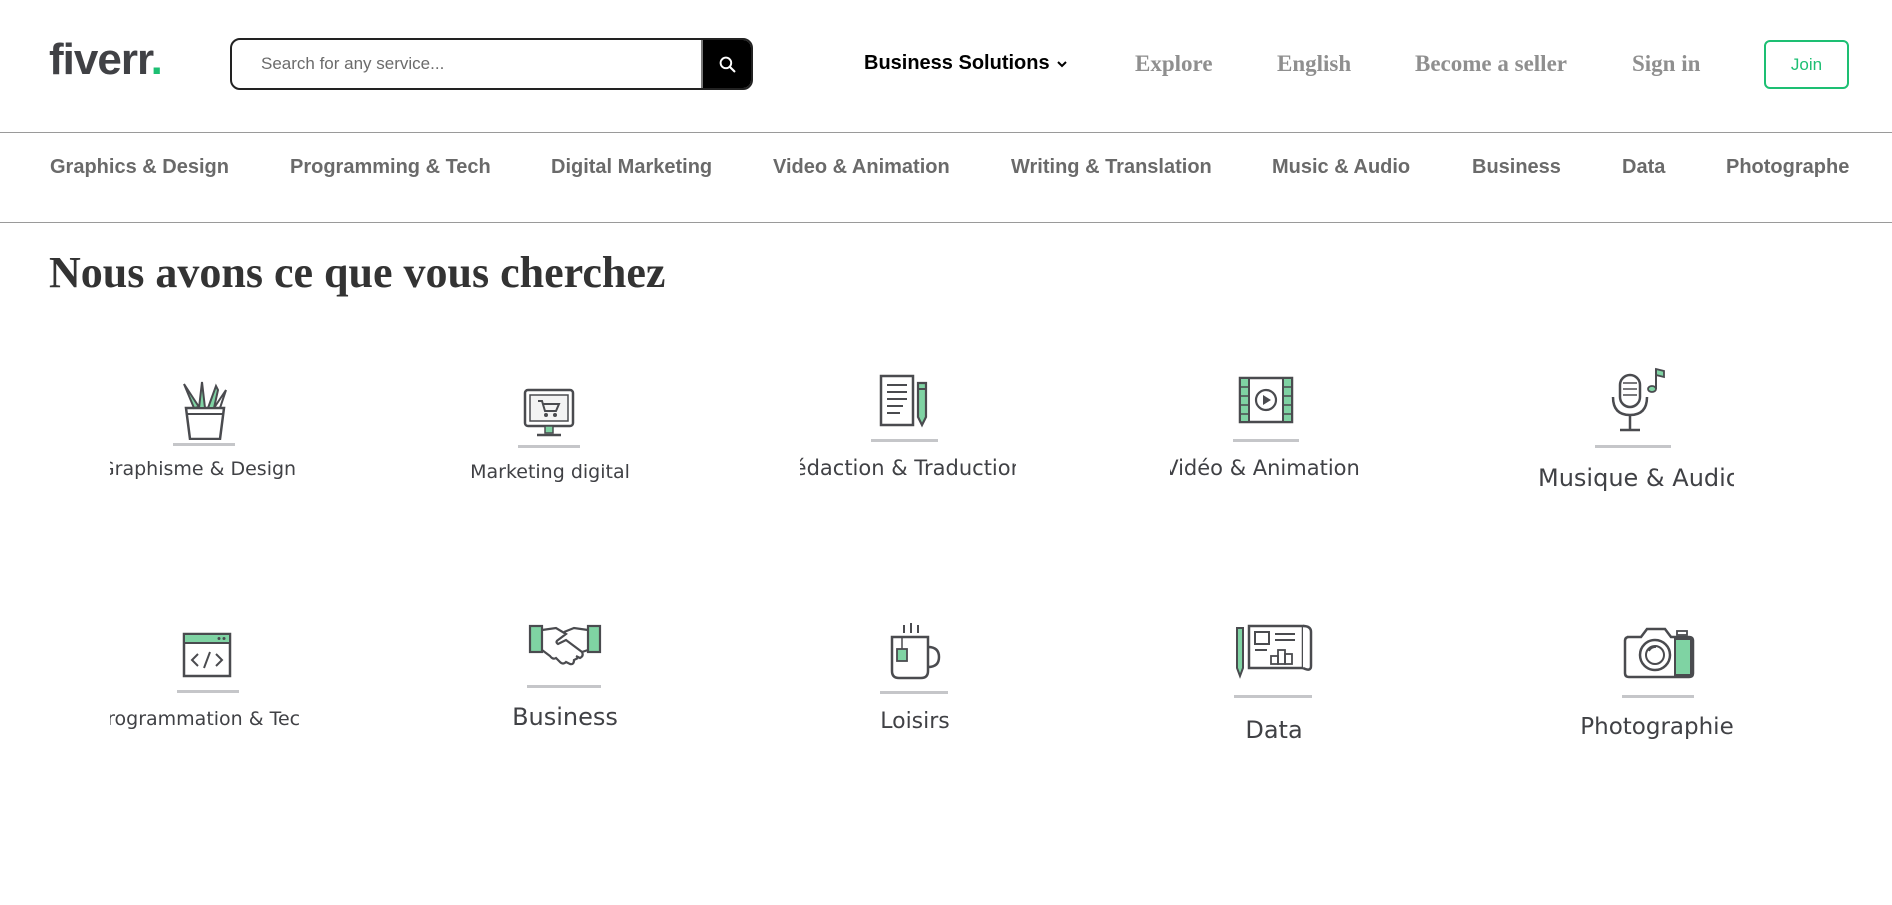 This screenshot has width=1892, height=905. I want to click on chart-board-icon, so click(1274, 651).